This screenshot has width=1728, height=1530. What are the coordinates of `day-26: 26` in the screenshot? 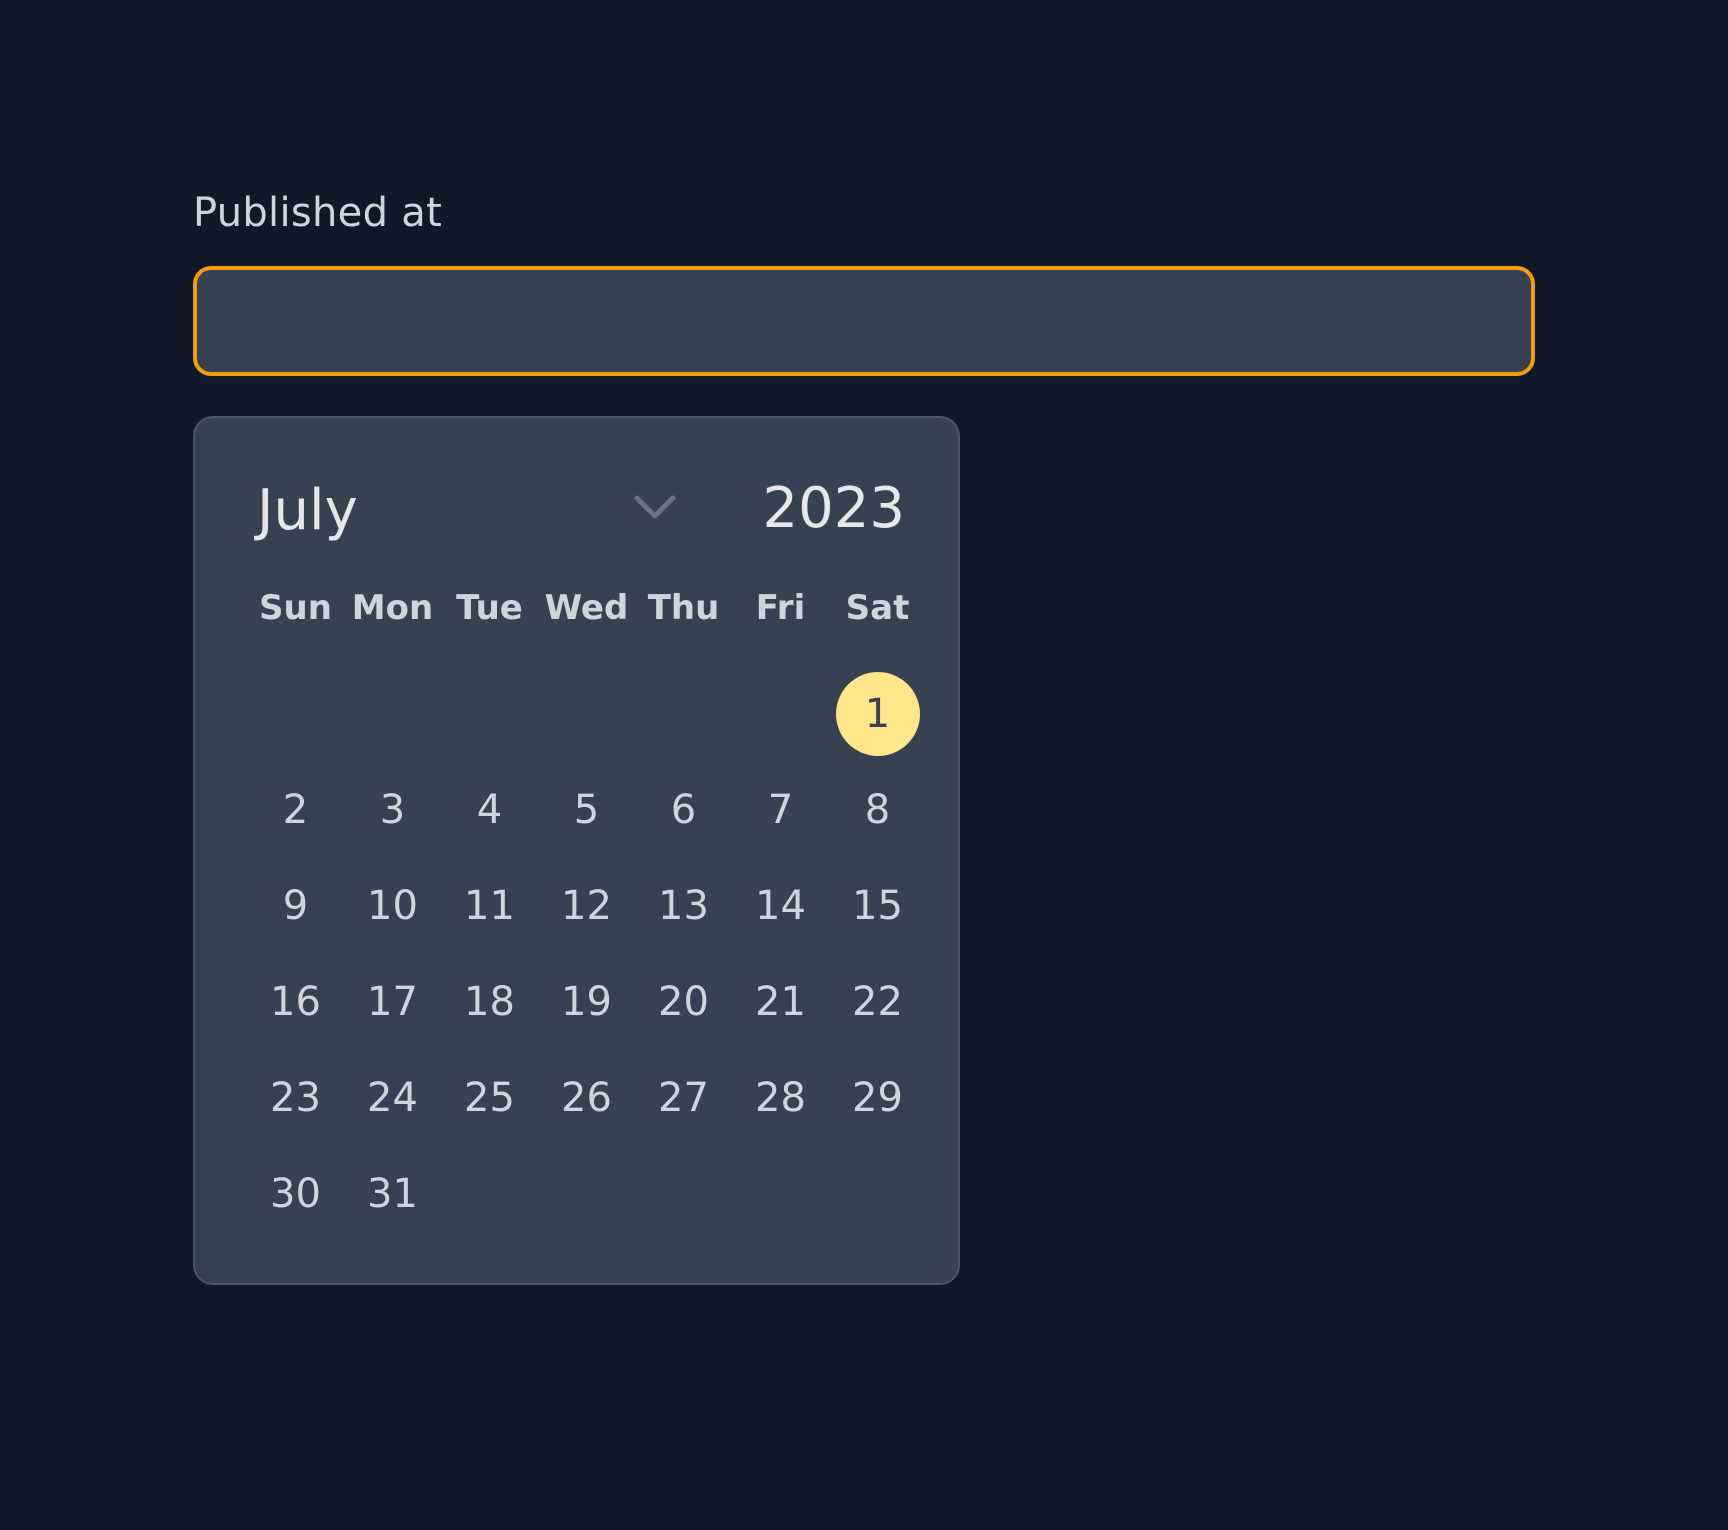 It's located at (586, 1098).